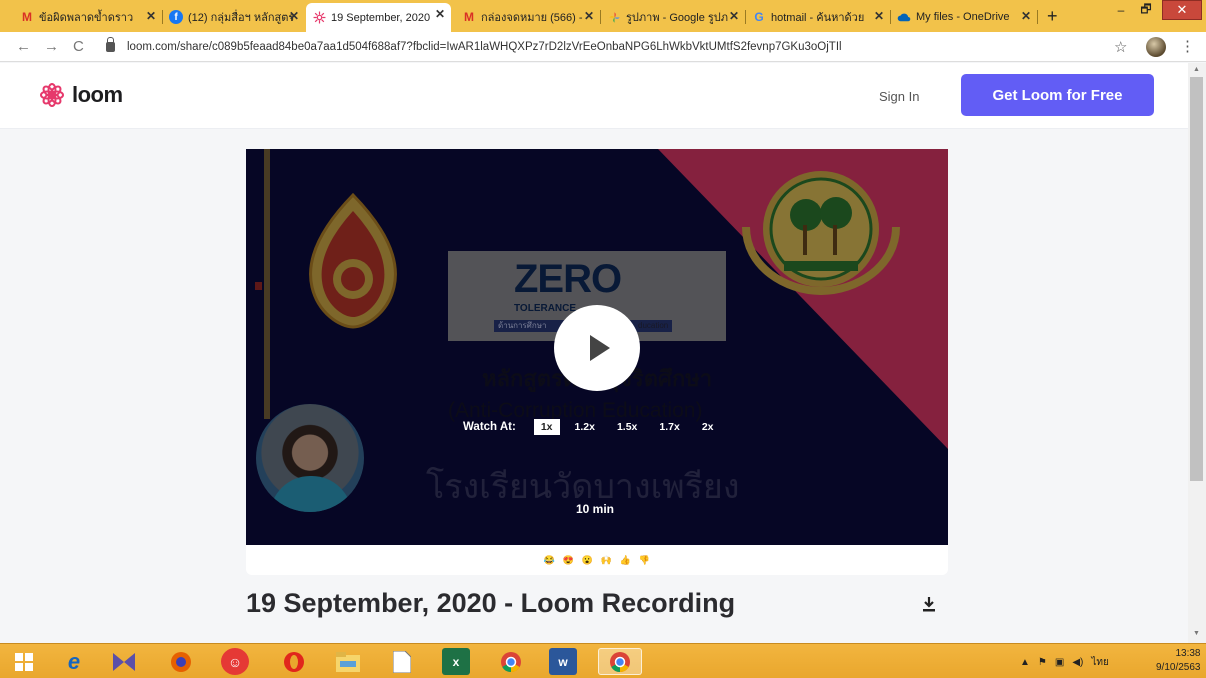 This screenshot has width=1206, height=678. I want to click on tab-title: รูปภาพ - Google รูปภ, so click(677, 18).